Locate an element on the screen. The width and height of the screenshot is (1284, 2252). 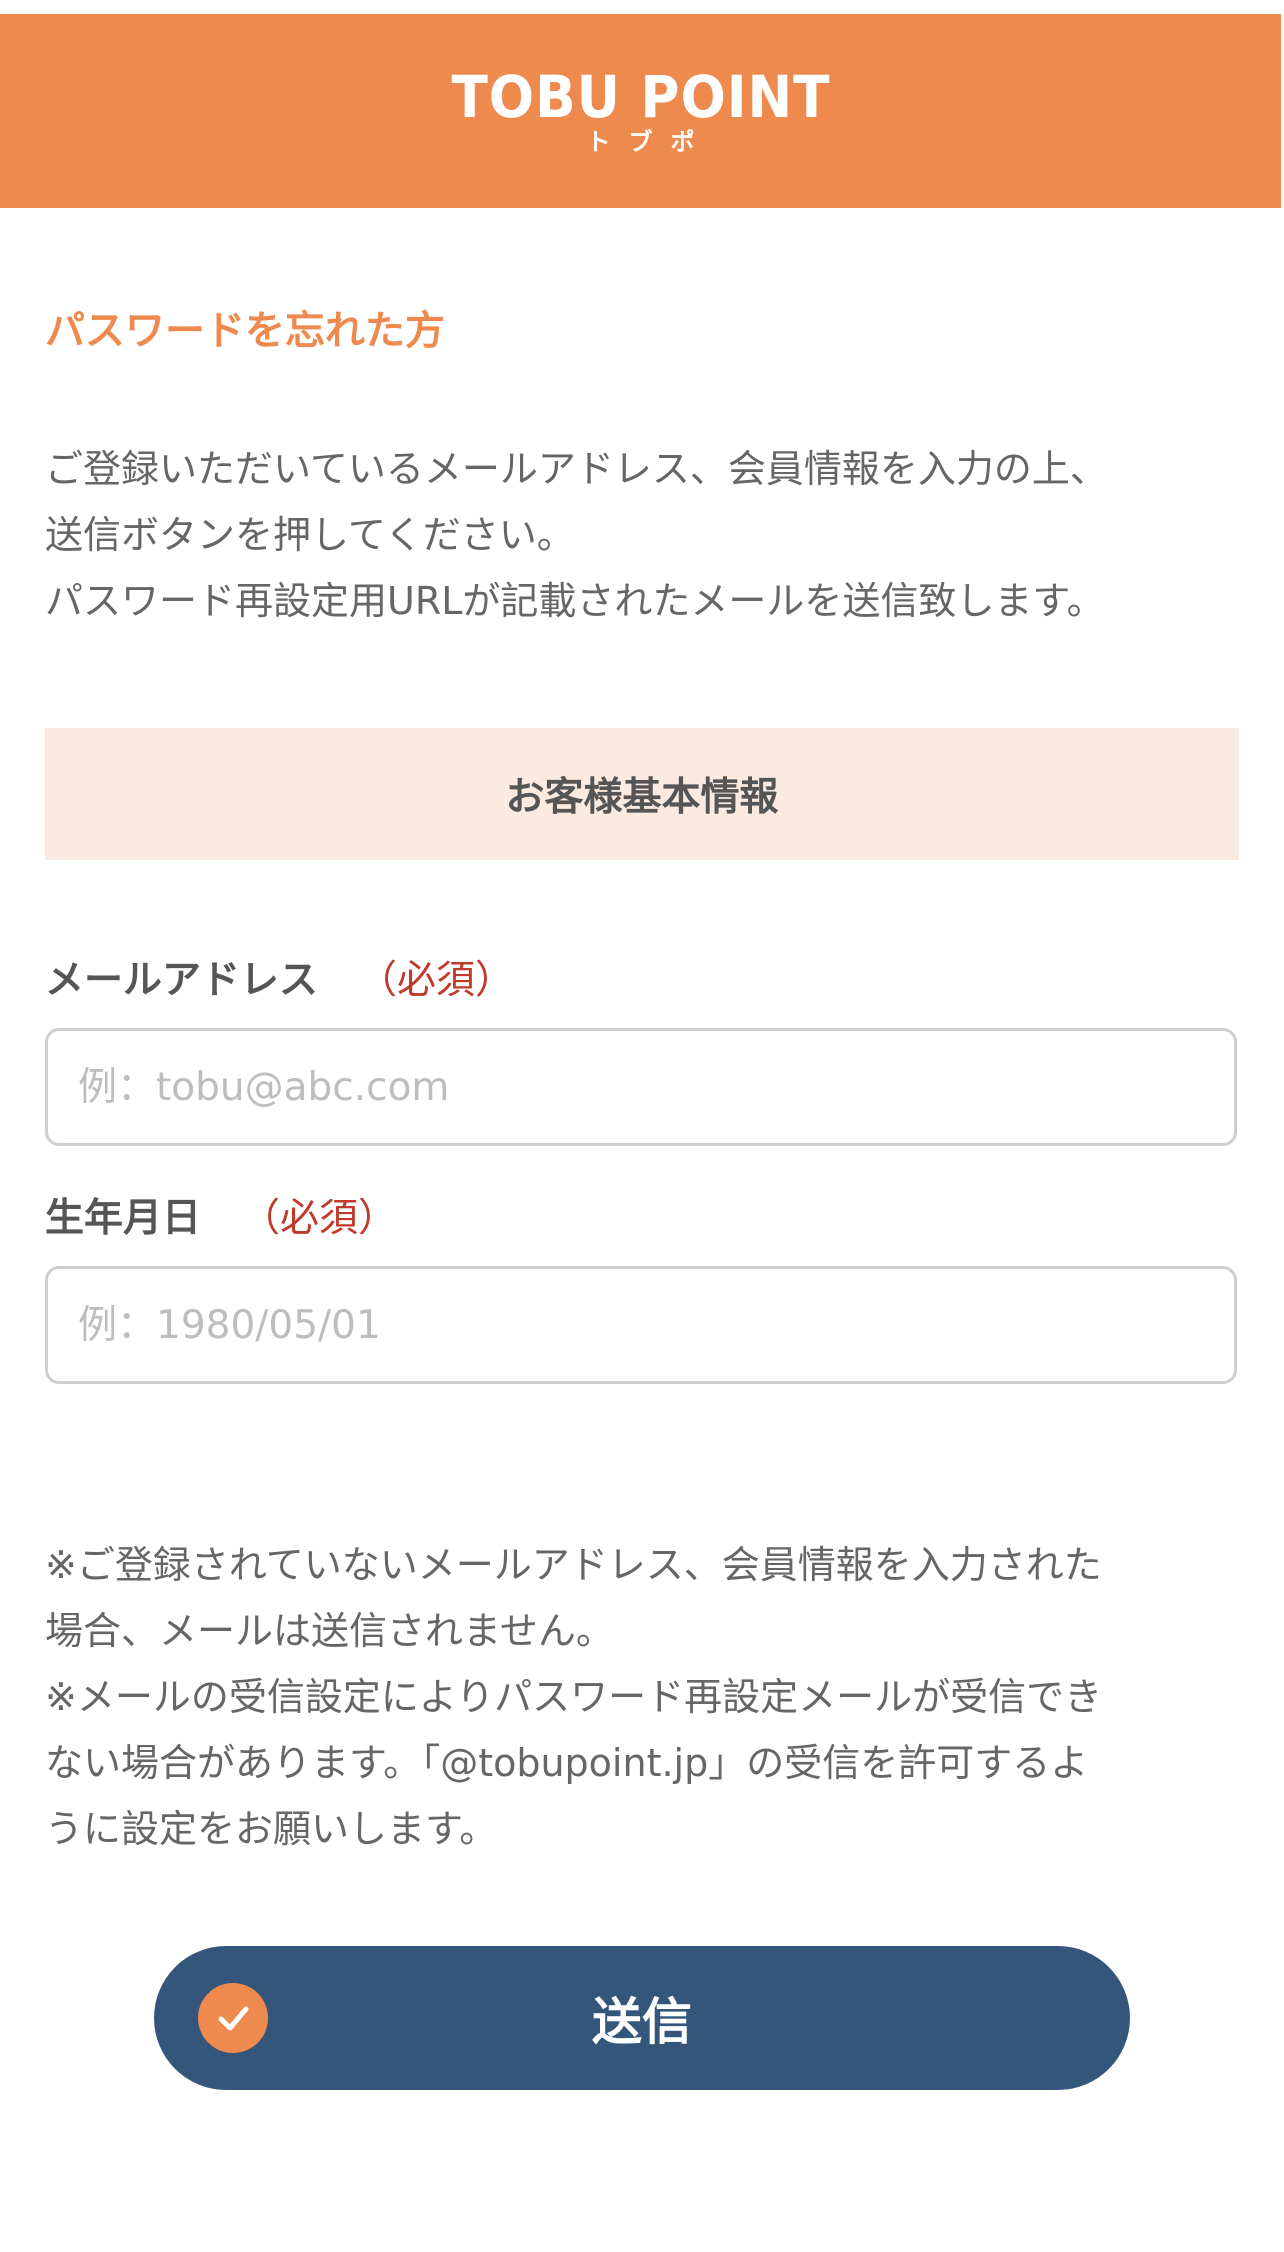
note-line: ※メールの受信設定によりパスワード再設定メールが受信でき is located at coordinates (574, 1697).